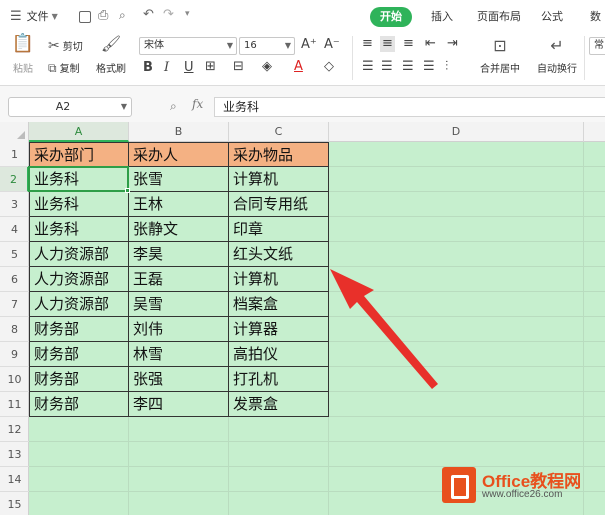  I want to click on tab-insert: 插入, so click(442, 17).